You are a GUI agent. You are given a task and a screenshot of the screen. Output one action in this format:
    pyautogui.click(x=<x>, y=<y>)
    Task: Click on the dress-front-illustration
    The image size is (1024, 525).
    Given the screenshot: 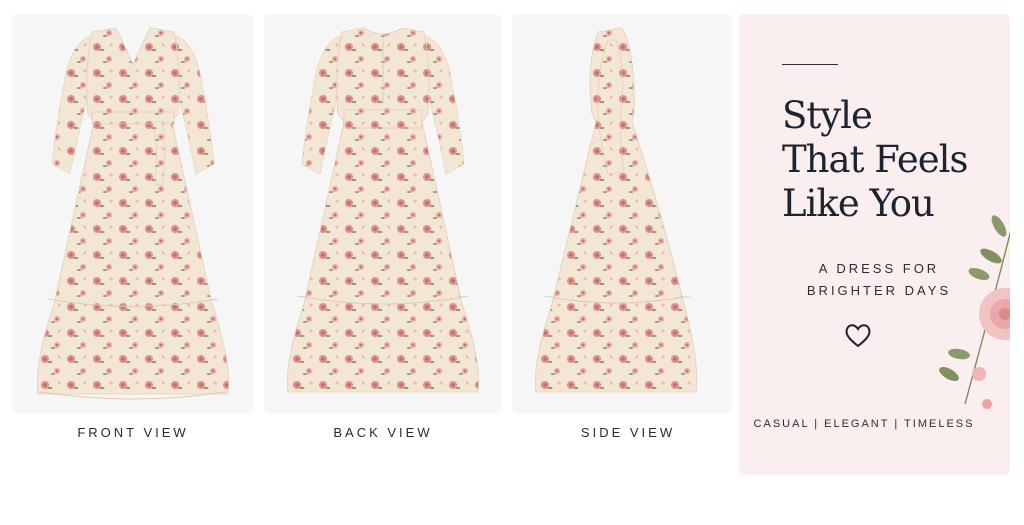 What is the action you would take?
    pyautogui.click(x=133, y=213)
    